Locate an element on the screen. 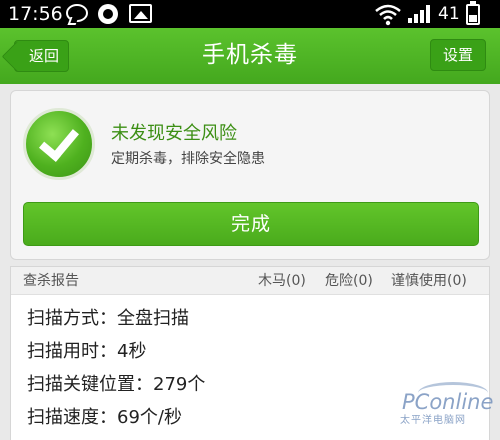  title-bar: 返回 手机杀毒 设置 is located at coordinates (250, 56).